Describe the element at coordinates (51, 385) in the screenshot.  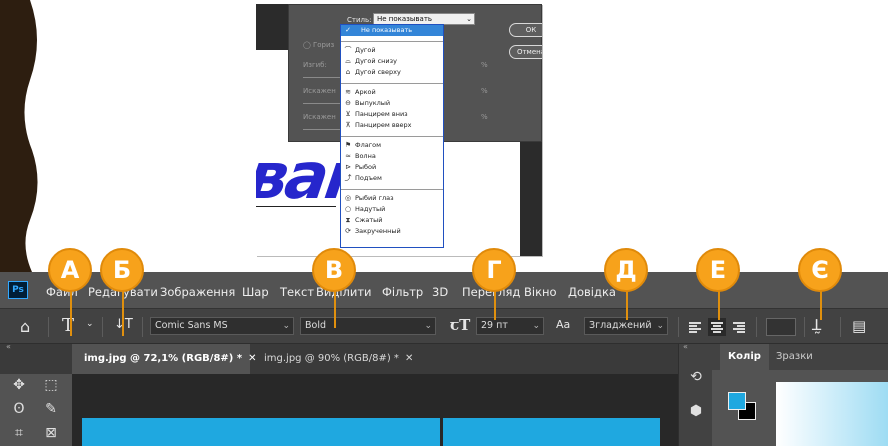
I see `marquee-tool-icon: ⬚` at that location.